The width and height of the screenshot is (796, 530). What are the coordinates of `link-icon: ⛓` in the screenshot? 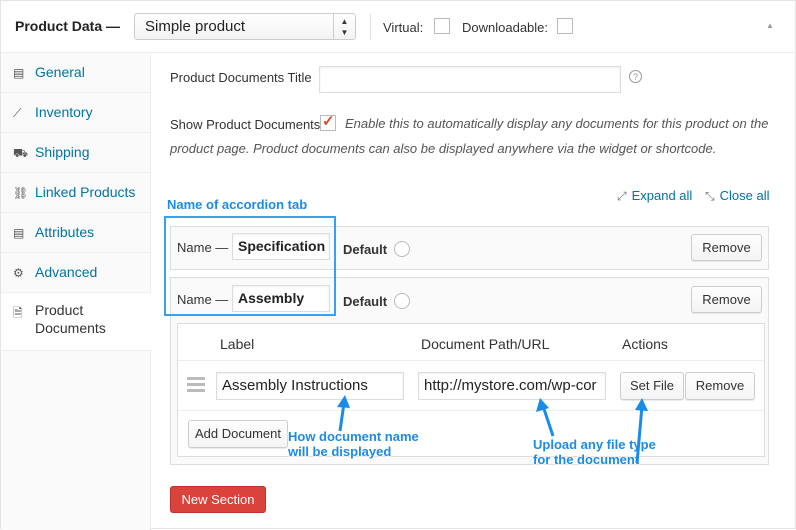 It's located at (21, 193).